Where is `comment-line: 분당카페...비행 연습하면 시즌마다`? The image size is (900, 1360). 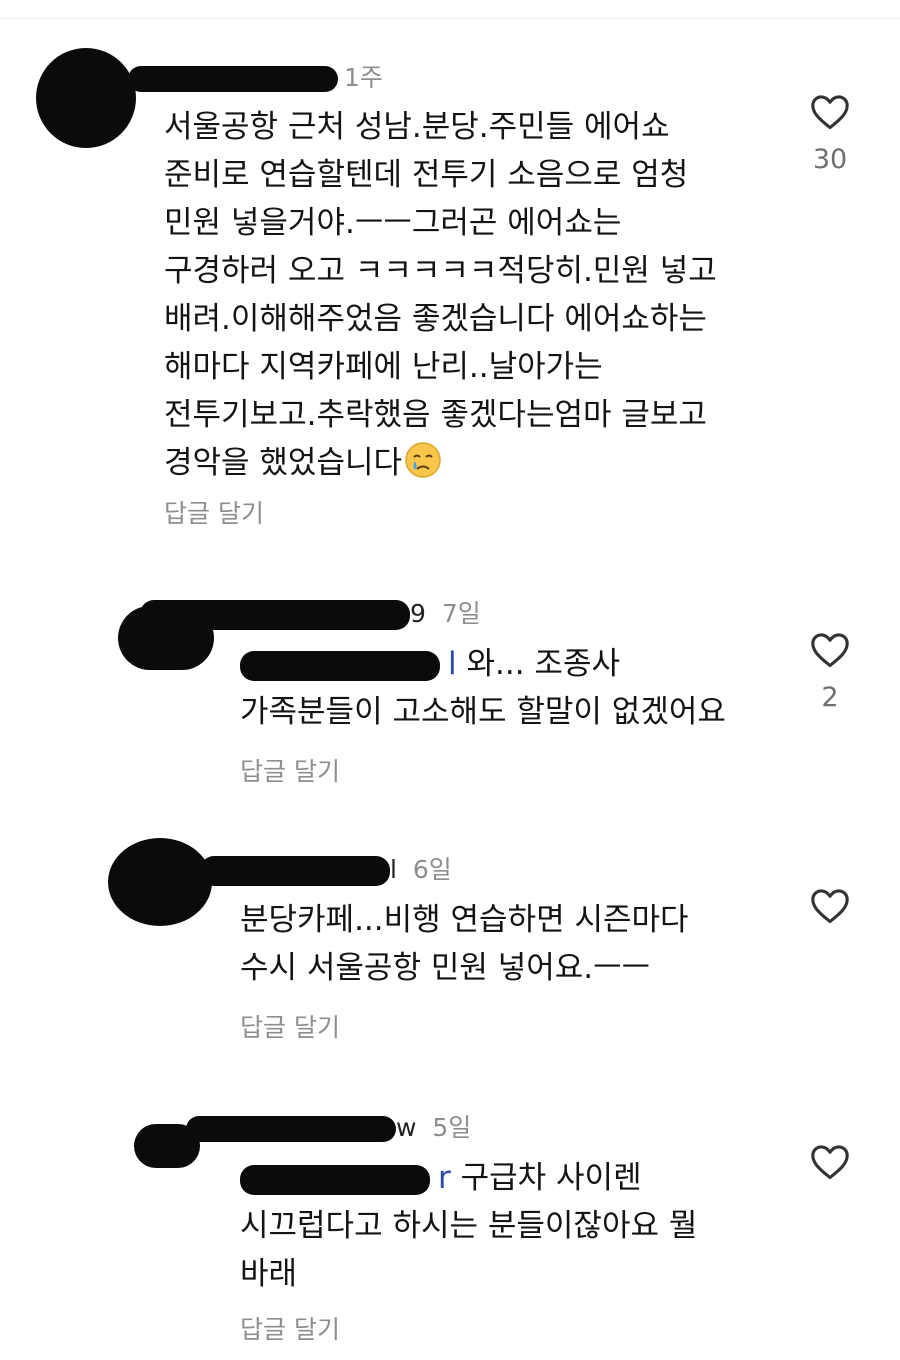 comment-line: 분당카페...비행 연습하면 시즌마다 is located at coordinates (464, 920).